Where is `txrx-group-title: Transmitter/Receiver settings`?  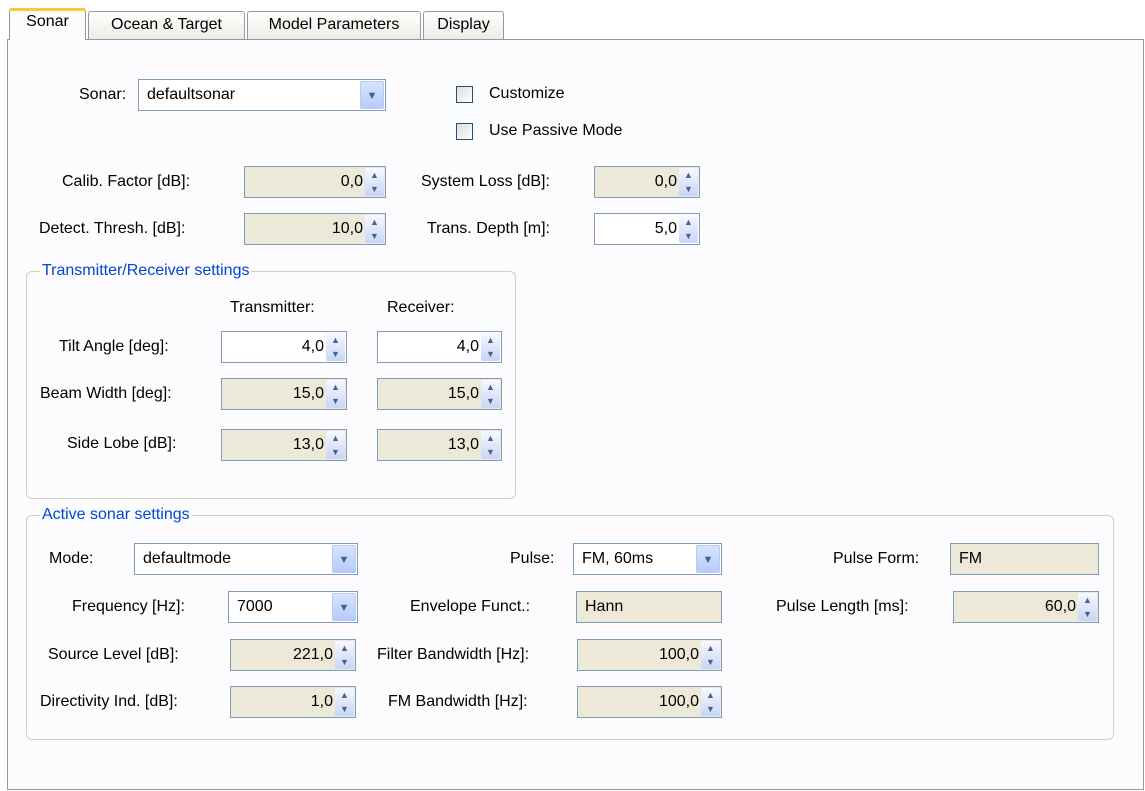
txrx-group-title: Transmitter/Receiver settings is located at coordinates (146, 271).